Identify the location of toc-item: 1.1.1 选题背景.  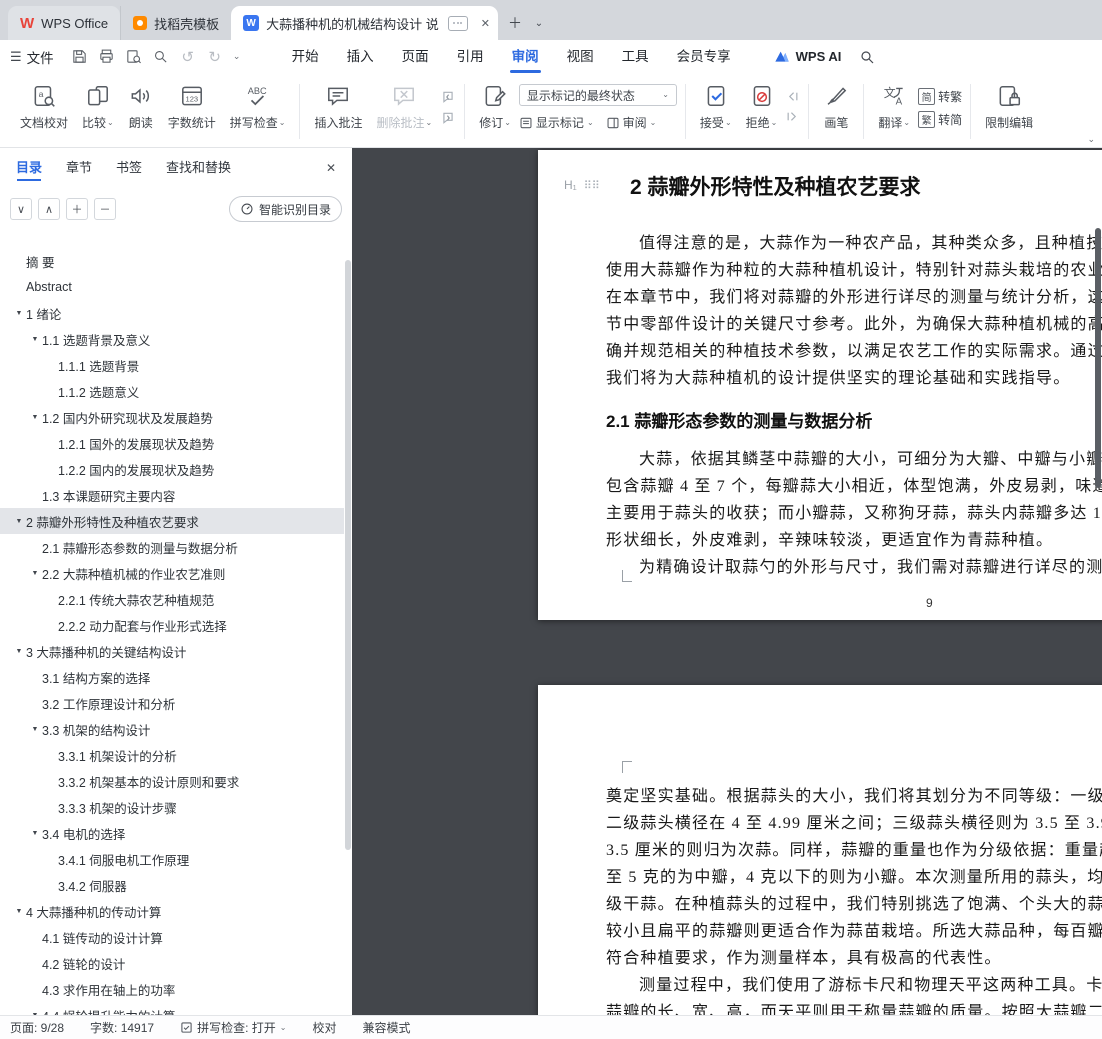
(172, 365).